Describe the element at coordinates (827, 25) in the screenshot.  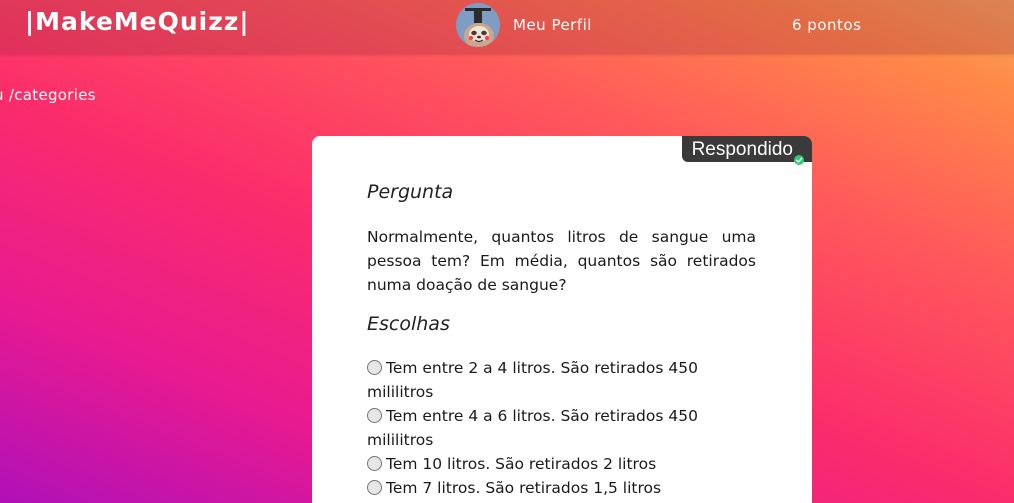
I see `points-counter: 6 pontos` at that location.